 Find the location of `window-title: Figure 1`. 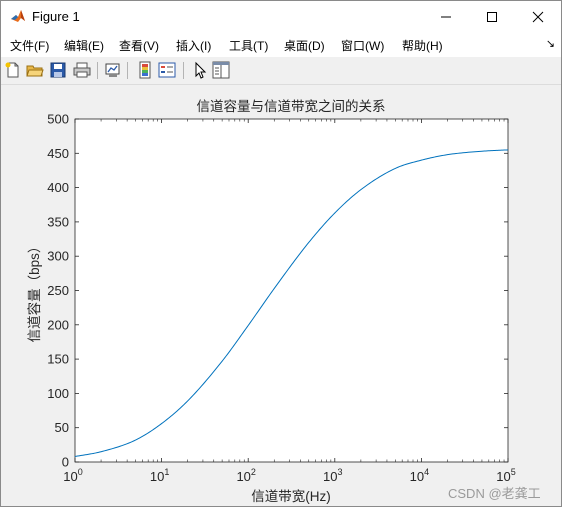

window-title: Figure 1 is located at coordinates (56, 16).